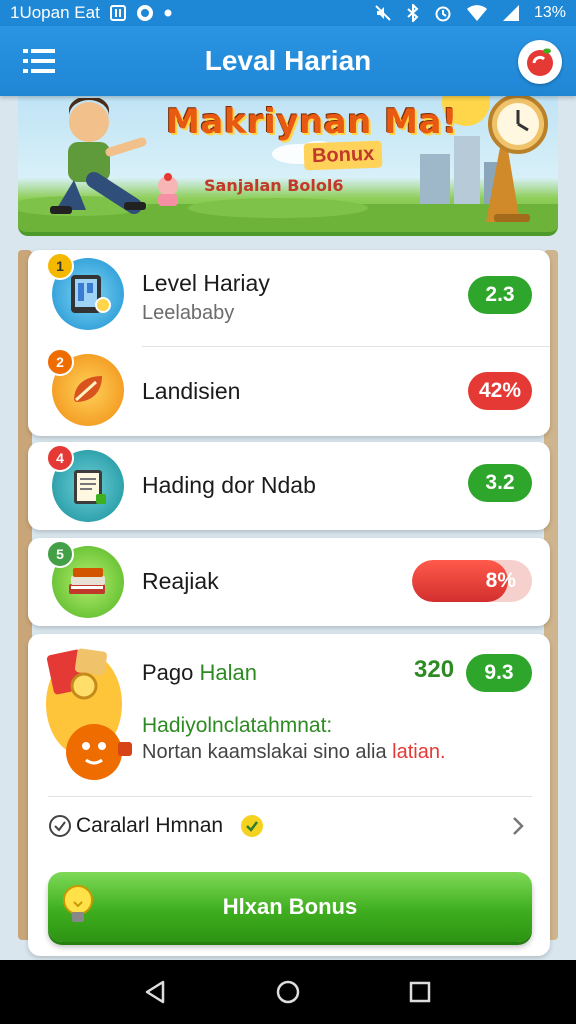  I want to click on banner-headline: Makriynan Ma!, so click(312, 122).